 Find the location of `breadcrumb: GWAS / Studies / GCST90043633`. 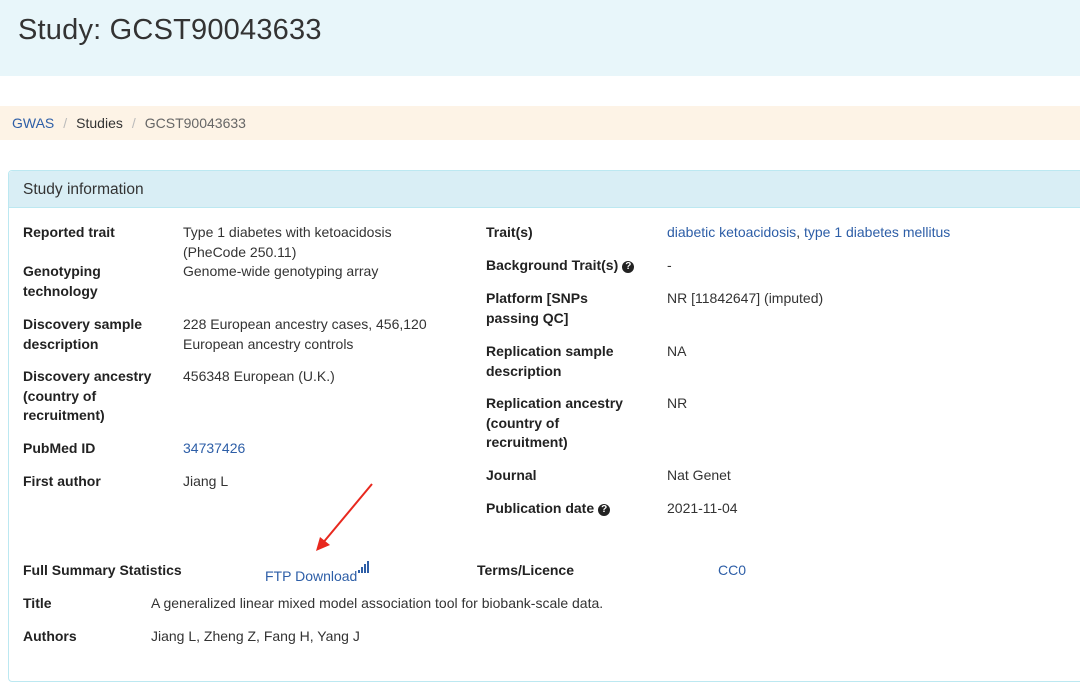

breadcrumb: GWAS / Studies / GCST90043633 is located at coordinates (540, 123).